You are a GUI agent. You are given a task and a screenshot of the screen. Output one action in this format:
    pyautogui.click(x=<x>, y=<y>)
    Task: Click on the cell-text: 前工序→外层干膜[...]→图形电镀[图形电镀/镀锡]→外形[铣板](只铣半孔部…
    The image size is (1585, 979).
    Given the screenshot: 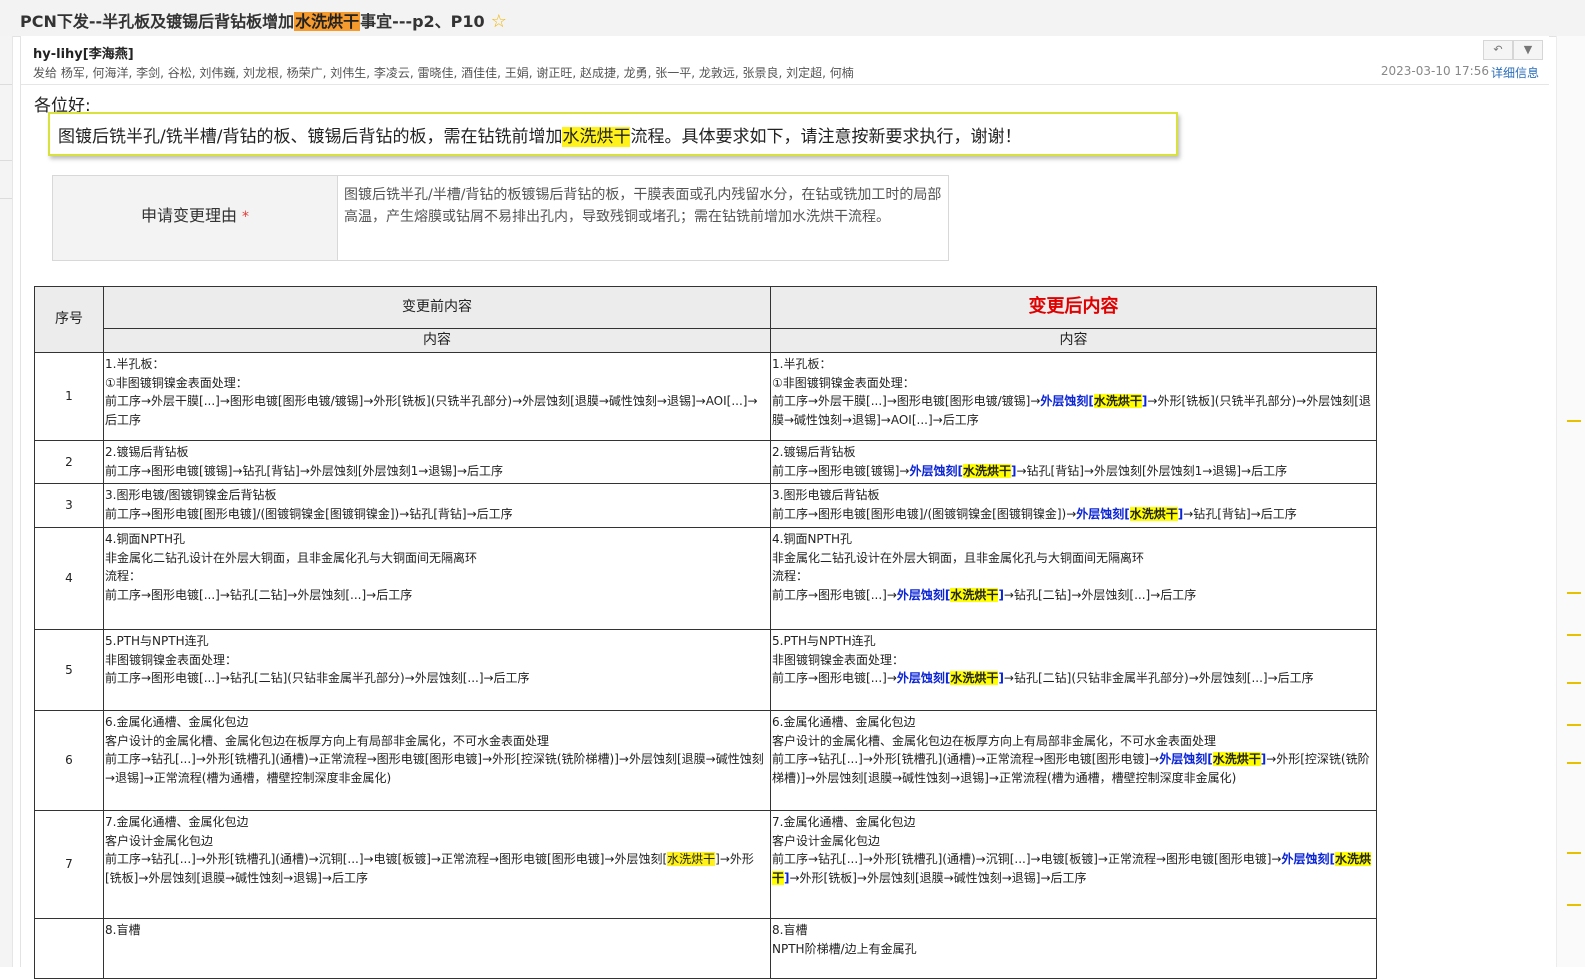 What is the action you would take?
    pyautogui.click(x=431, y=410)
    